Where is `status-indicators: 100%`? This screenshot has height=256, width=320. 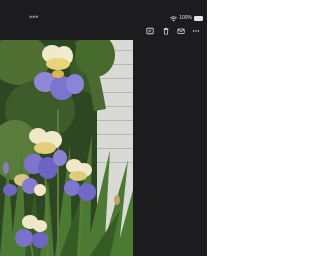 status-indicators: 100% is located at coordinates (186, 18).